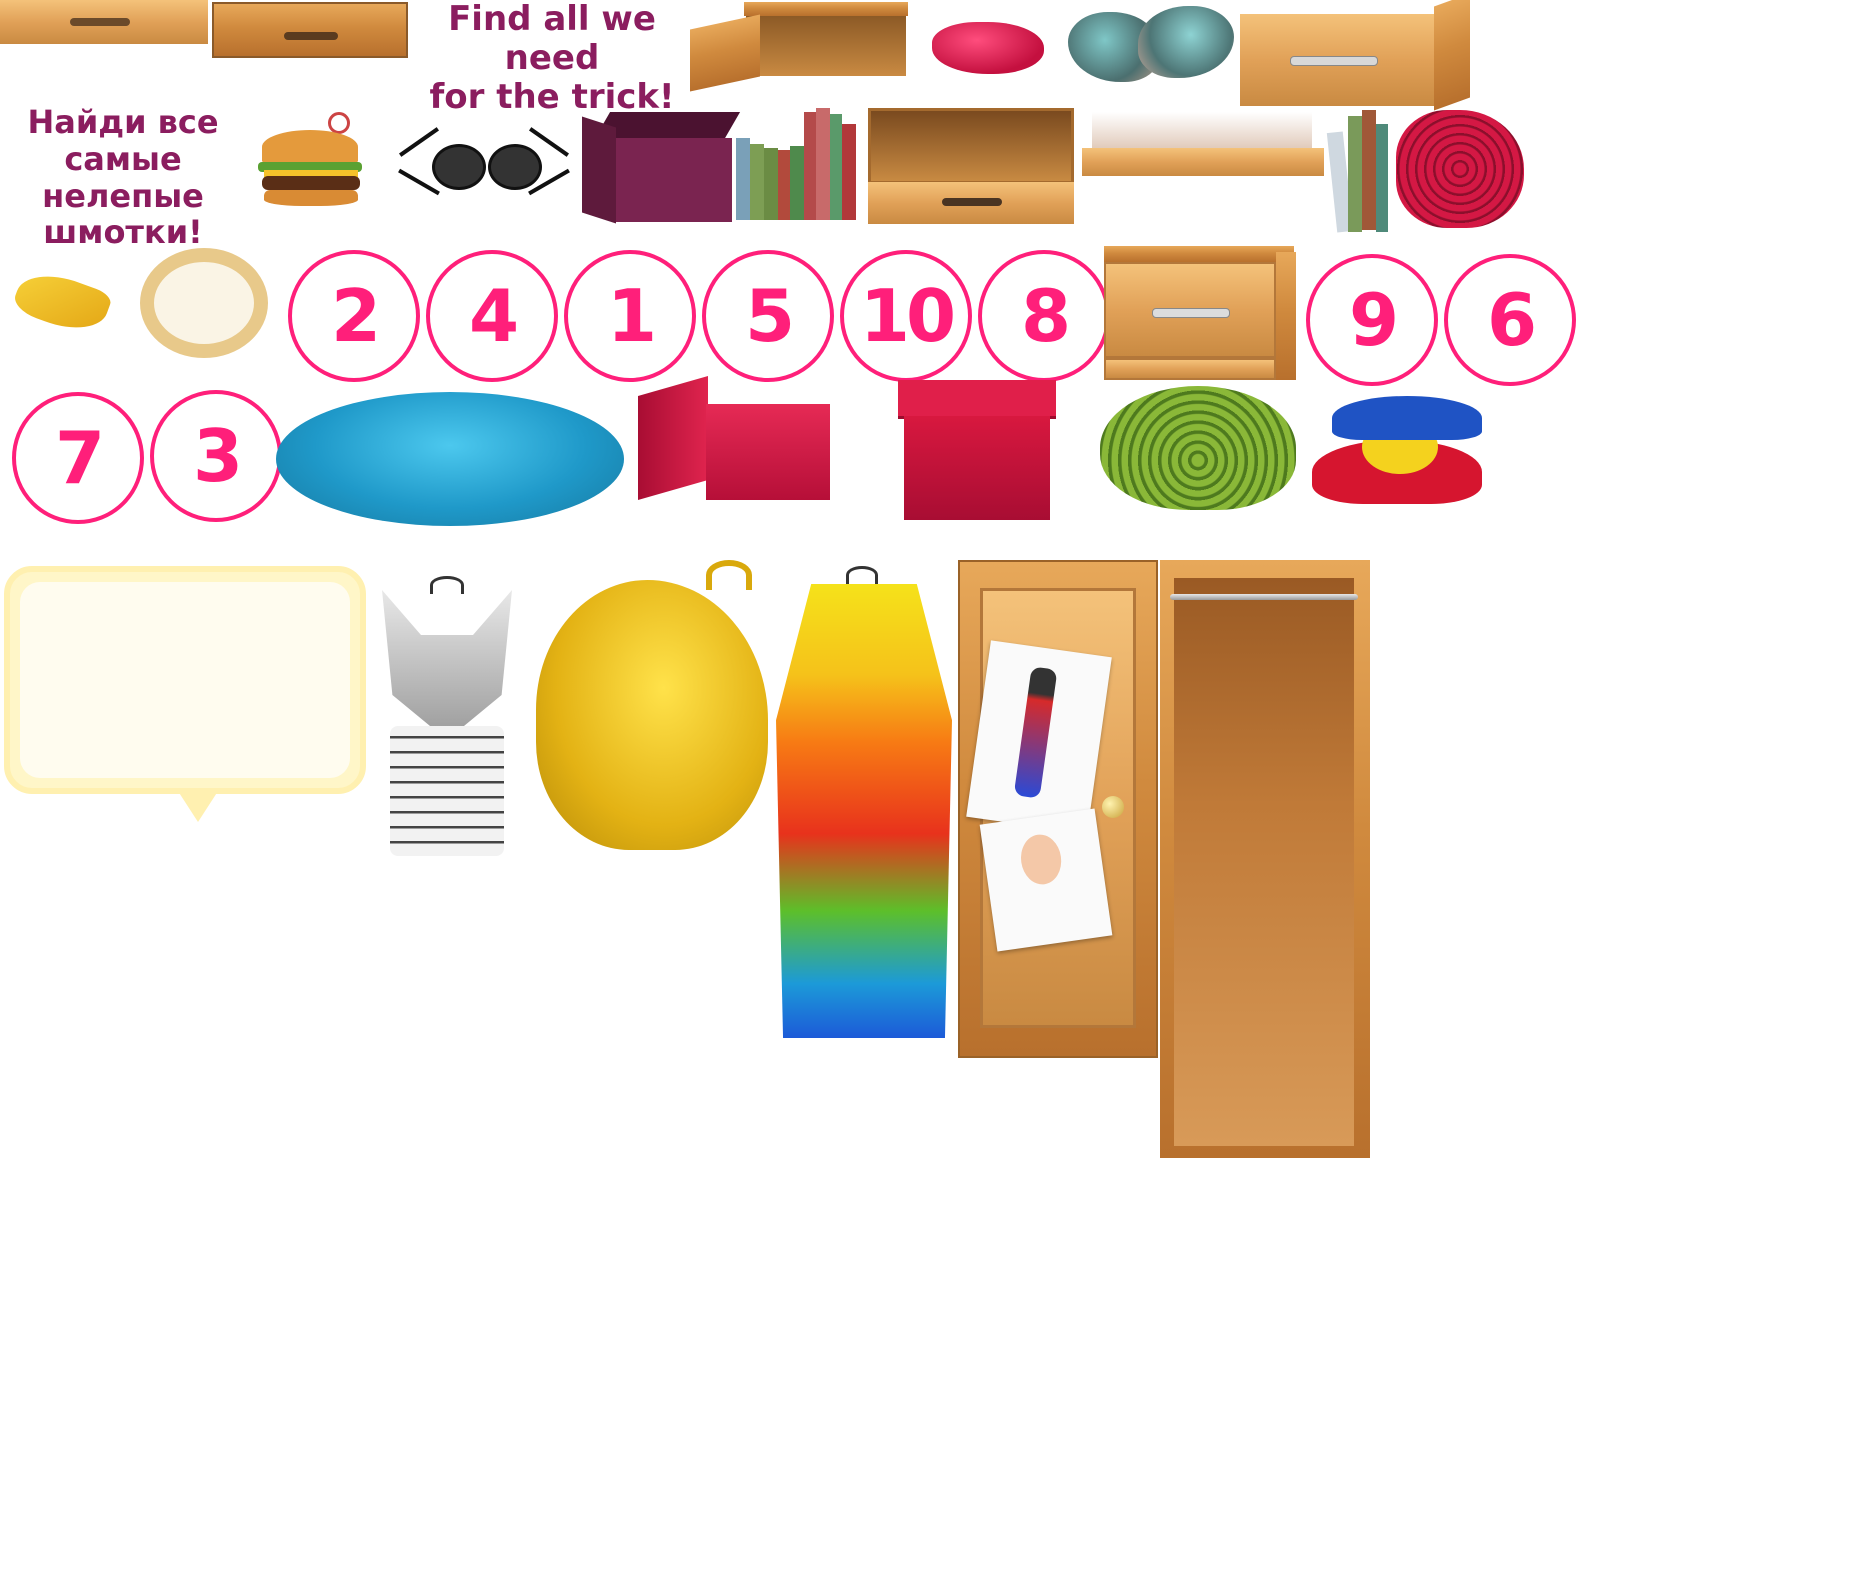 This screenshot has width=1855, height=1583. Describe the element at coordinates (1203, 162) in the screenshot. I see `shelf-board` at that location.